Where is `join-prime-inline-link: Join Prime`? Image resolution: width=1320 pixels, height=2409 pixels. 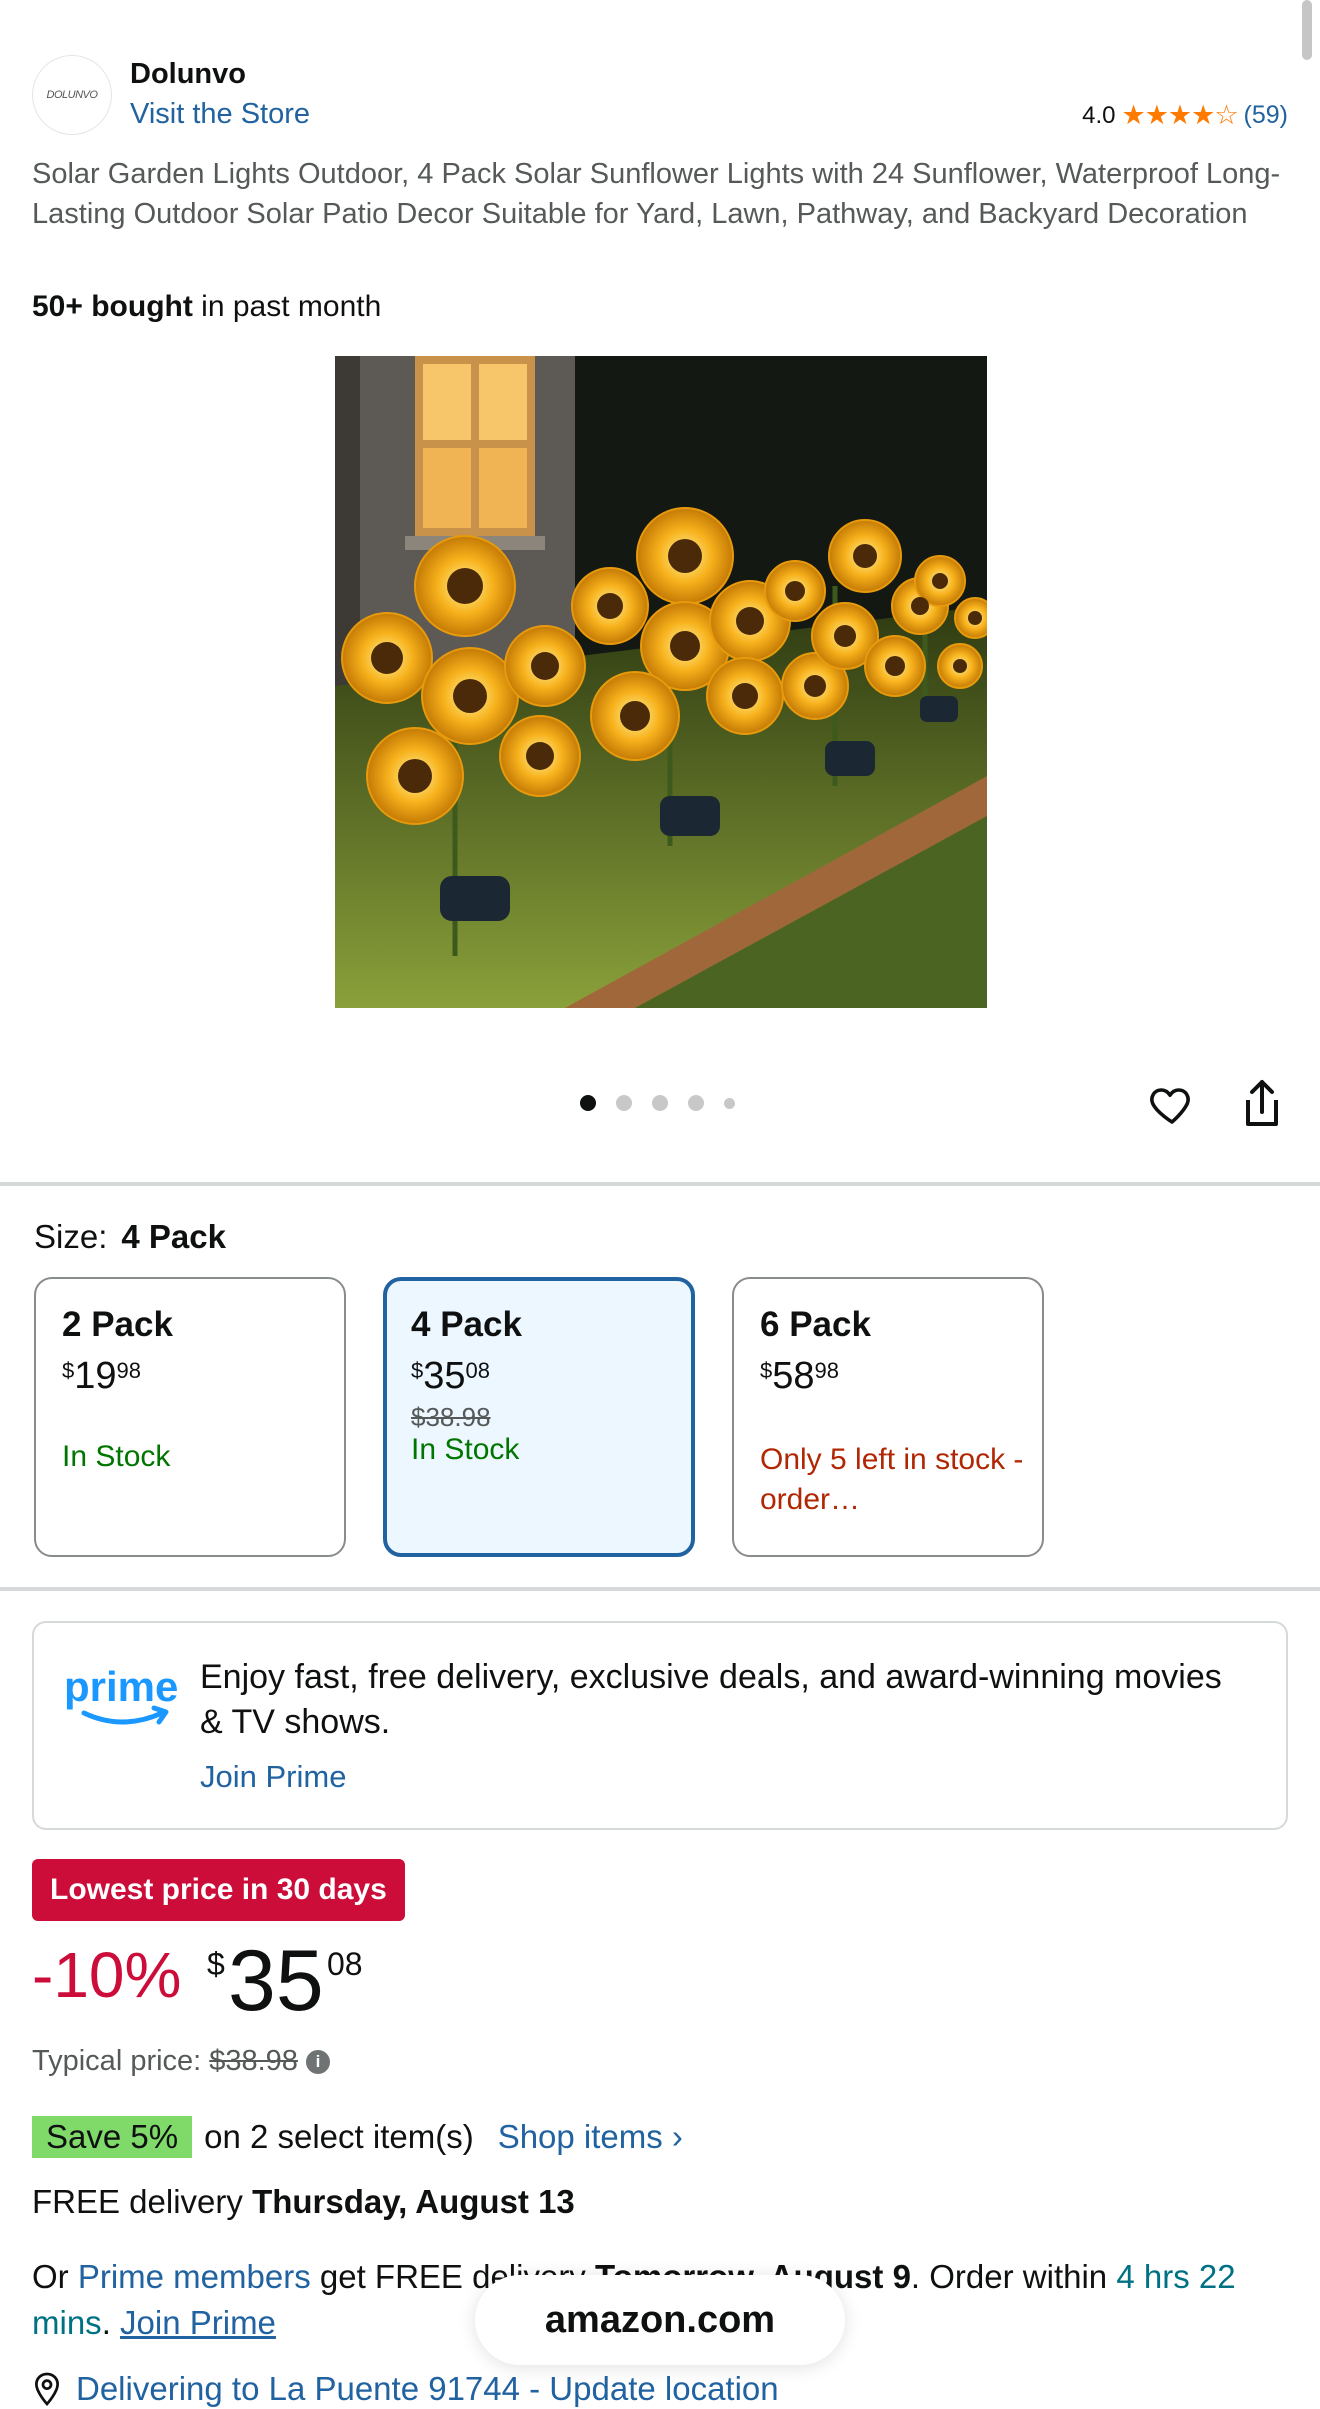 join-prime-inline-link: Join Prime is located at coordinates (198, 2322).